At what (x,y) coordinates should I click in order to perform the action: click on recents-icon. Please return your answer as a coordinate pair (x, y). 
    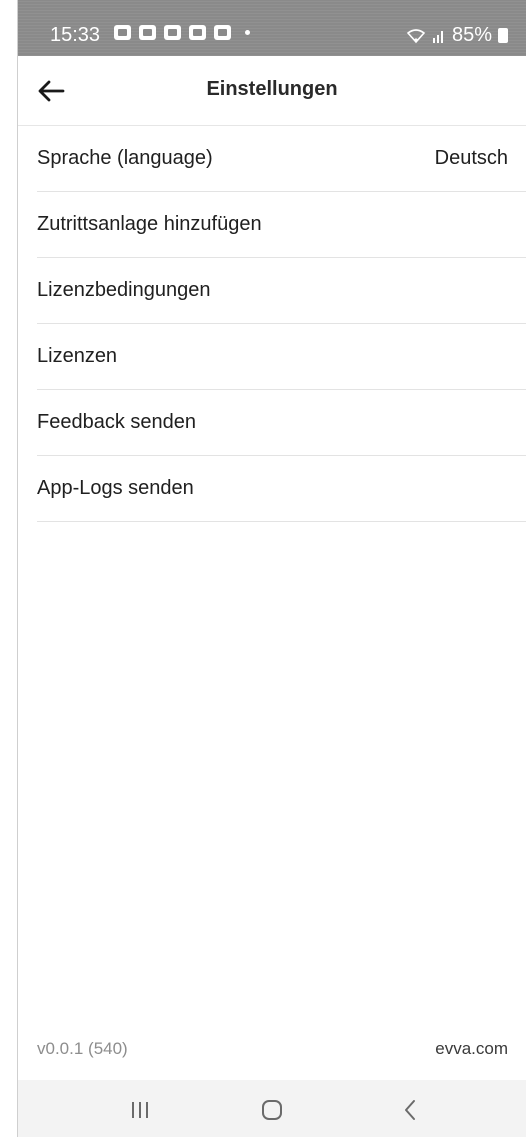
    Looking at the image, I should click on (140, 1110).